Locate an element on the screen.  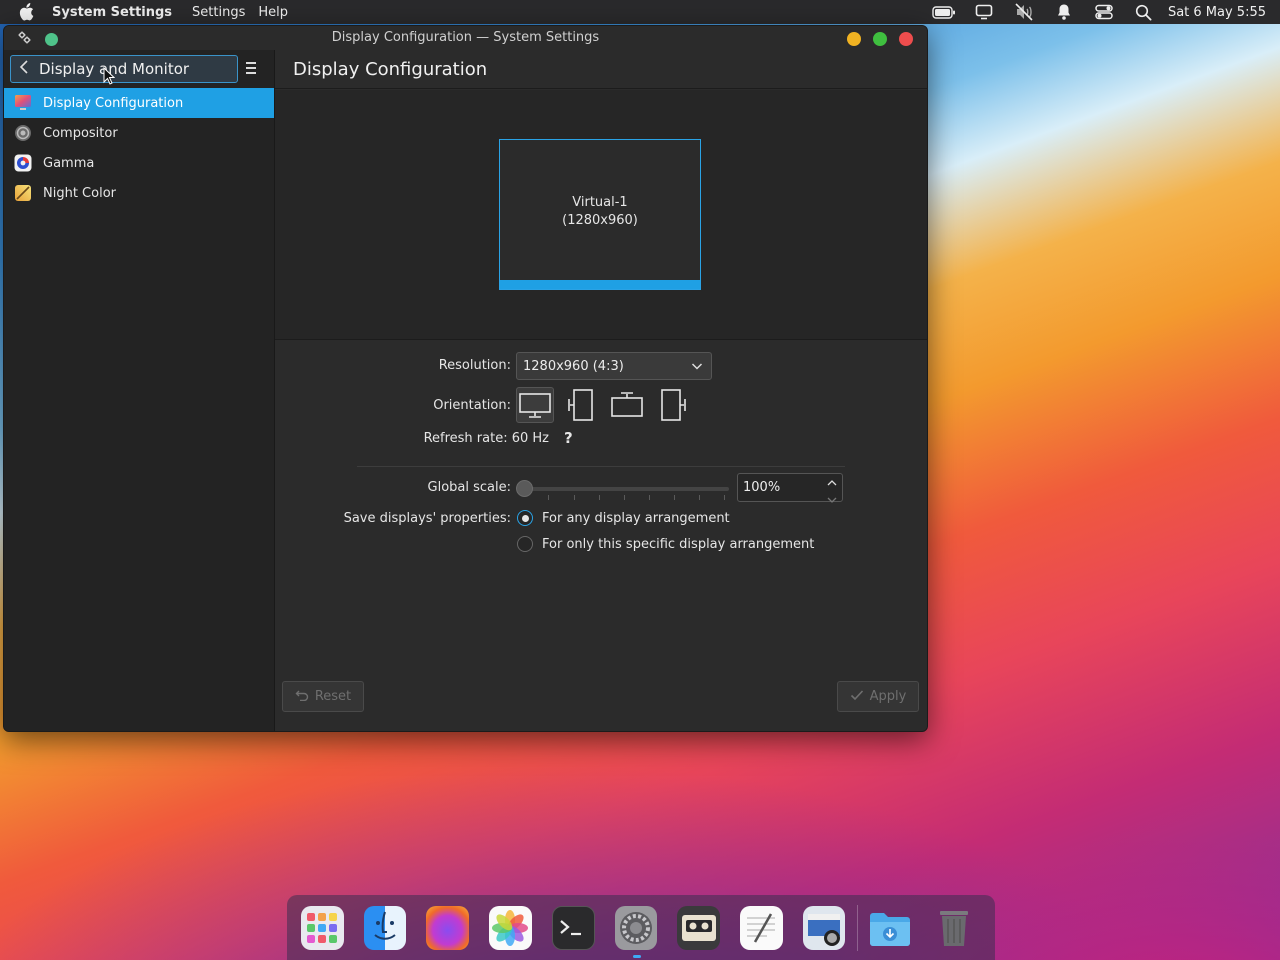
launcher-icon is located at coordinates (322, 927).